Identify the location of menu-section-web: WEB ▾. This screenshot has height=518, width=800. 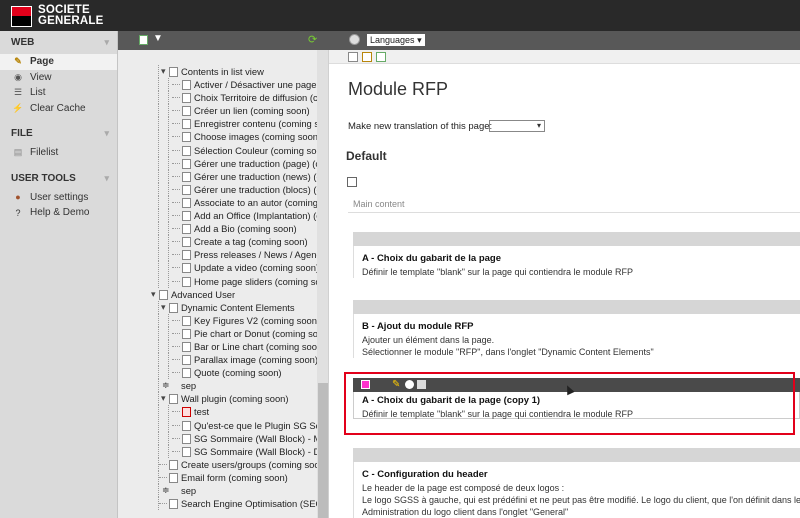
(58, 42).